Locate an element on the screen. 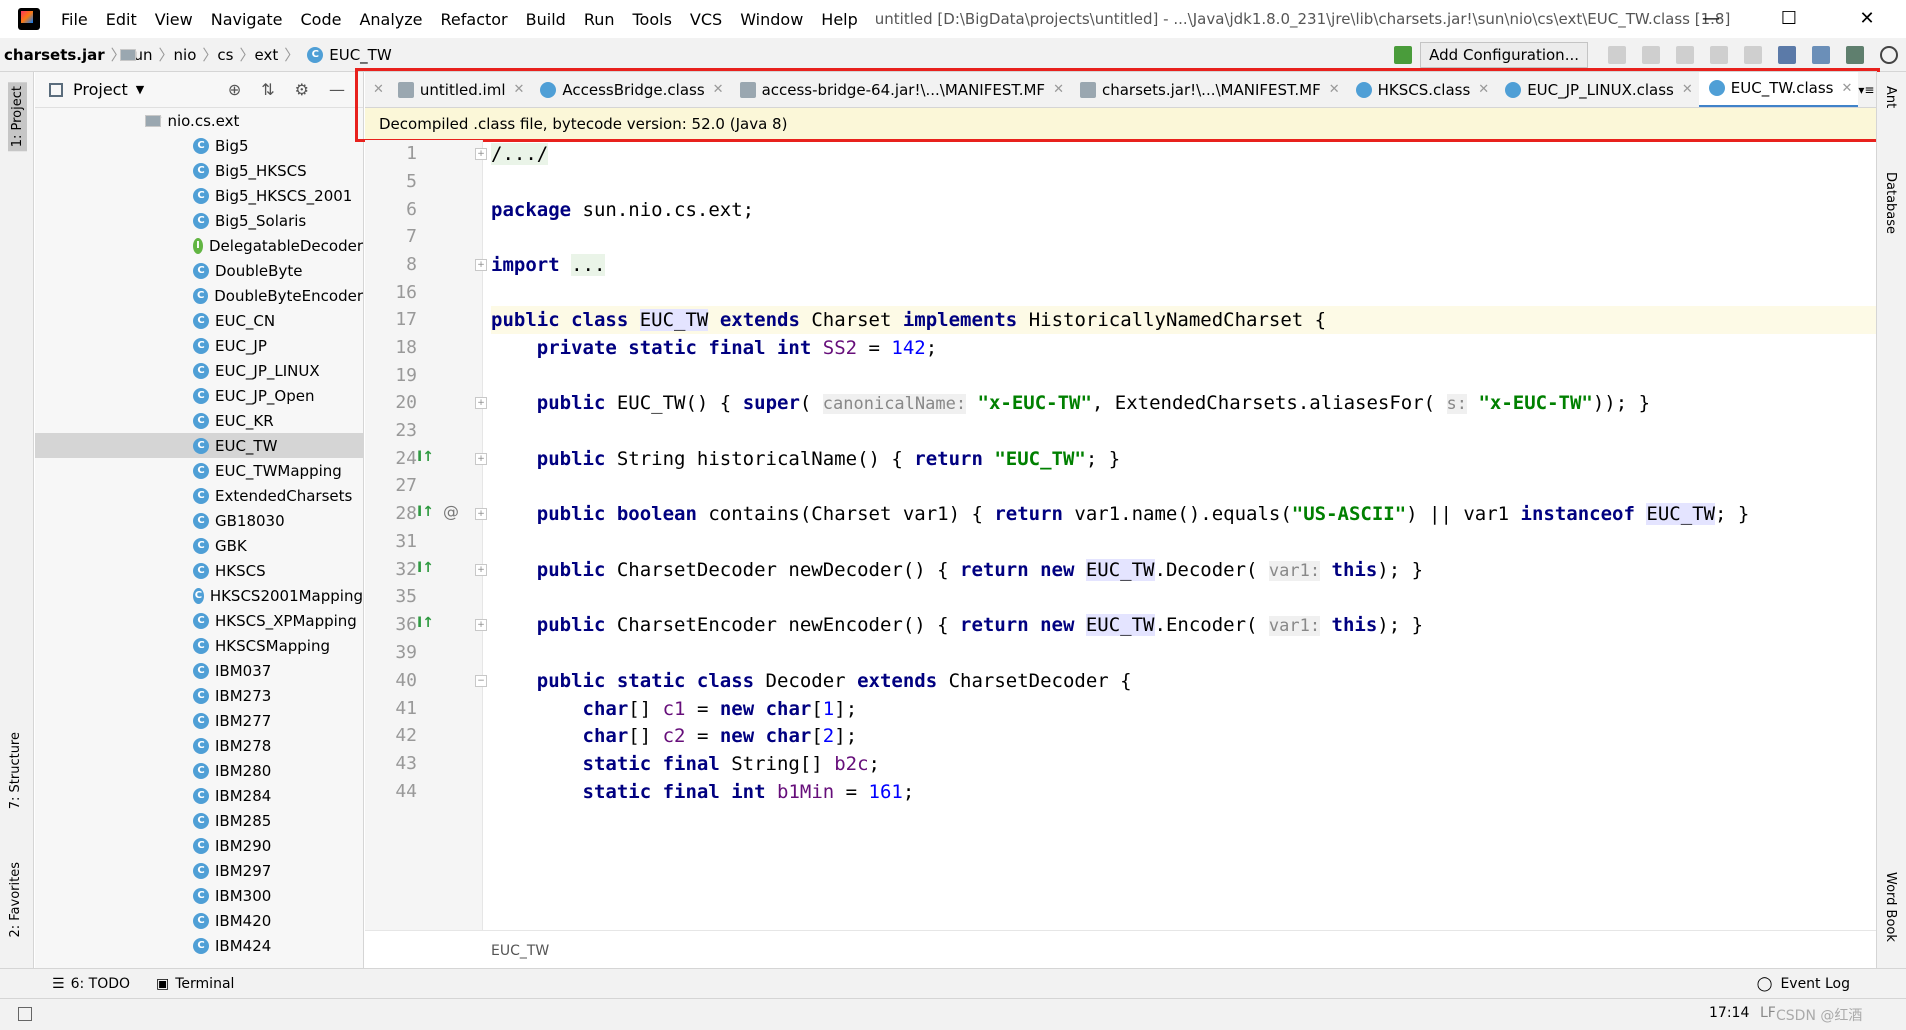  menu-item-help: Help is located at coordinates (839, 19).